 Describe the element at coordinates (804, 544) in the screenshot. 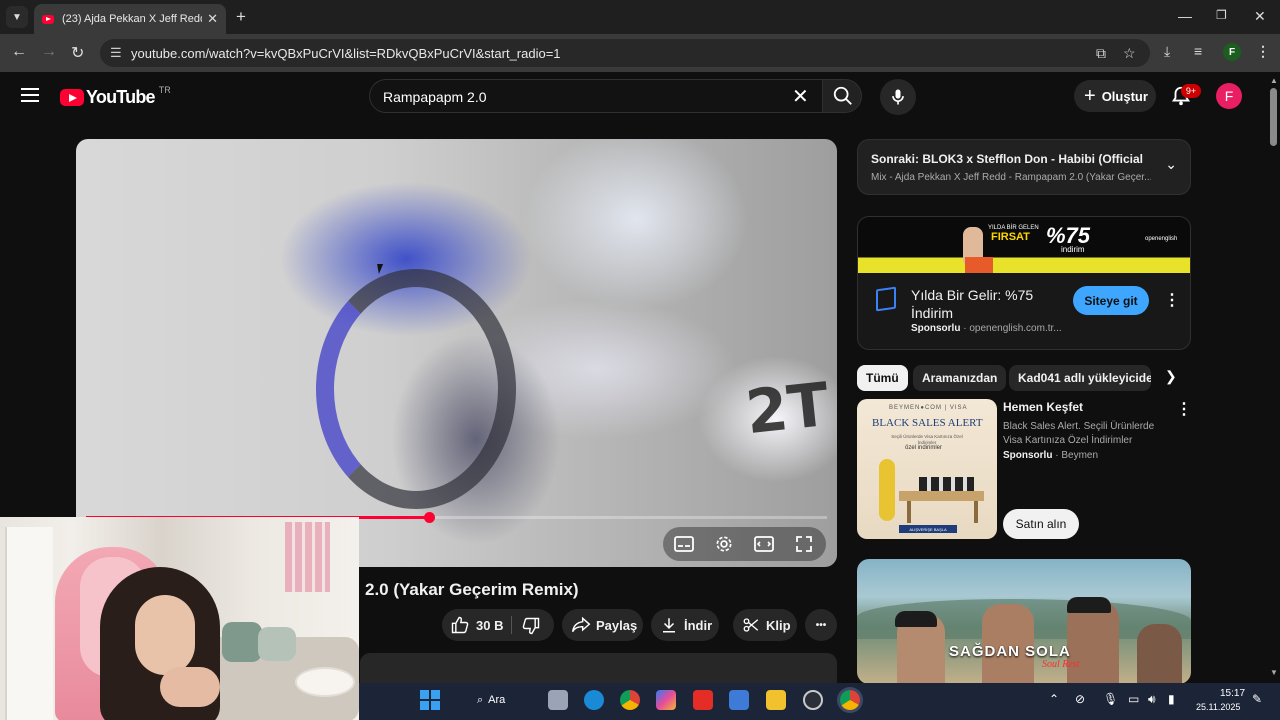

I see `fullscreen-button` at that location.